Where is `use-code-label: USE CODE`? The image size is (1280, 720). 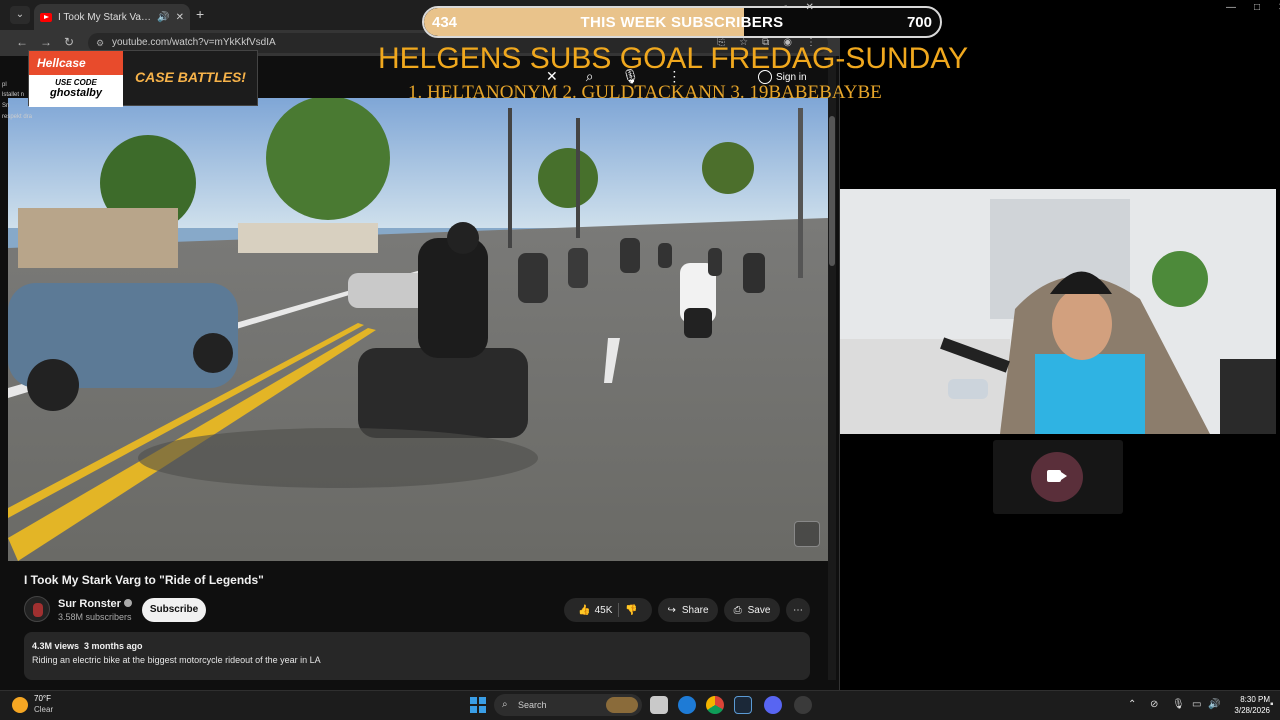 use-code-label: USE CODE is located at coordinates (76, 82).